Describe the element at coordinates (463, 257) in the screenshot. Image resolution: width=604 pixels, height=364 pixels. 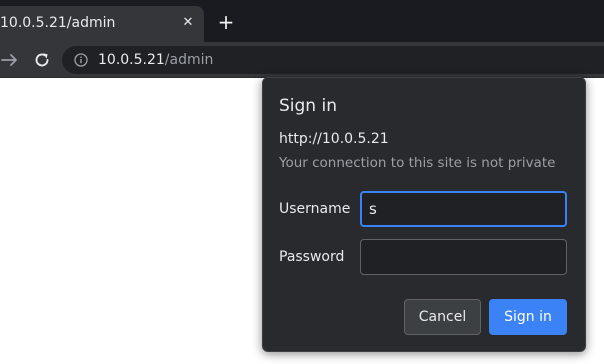
I see `password-field` at that location.